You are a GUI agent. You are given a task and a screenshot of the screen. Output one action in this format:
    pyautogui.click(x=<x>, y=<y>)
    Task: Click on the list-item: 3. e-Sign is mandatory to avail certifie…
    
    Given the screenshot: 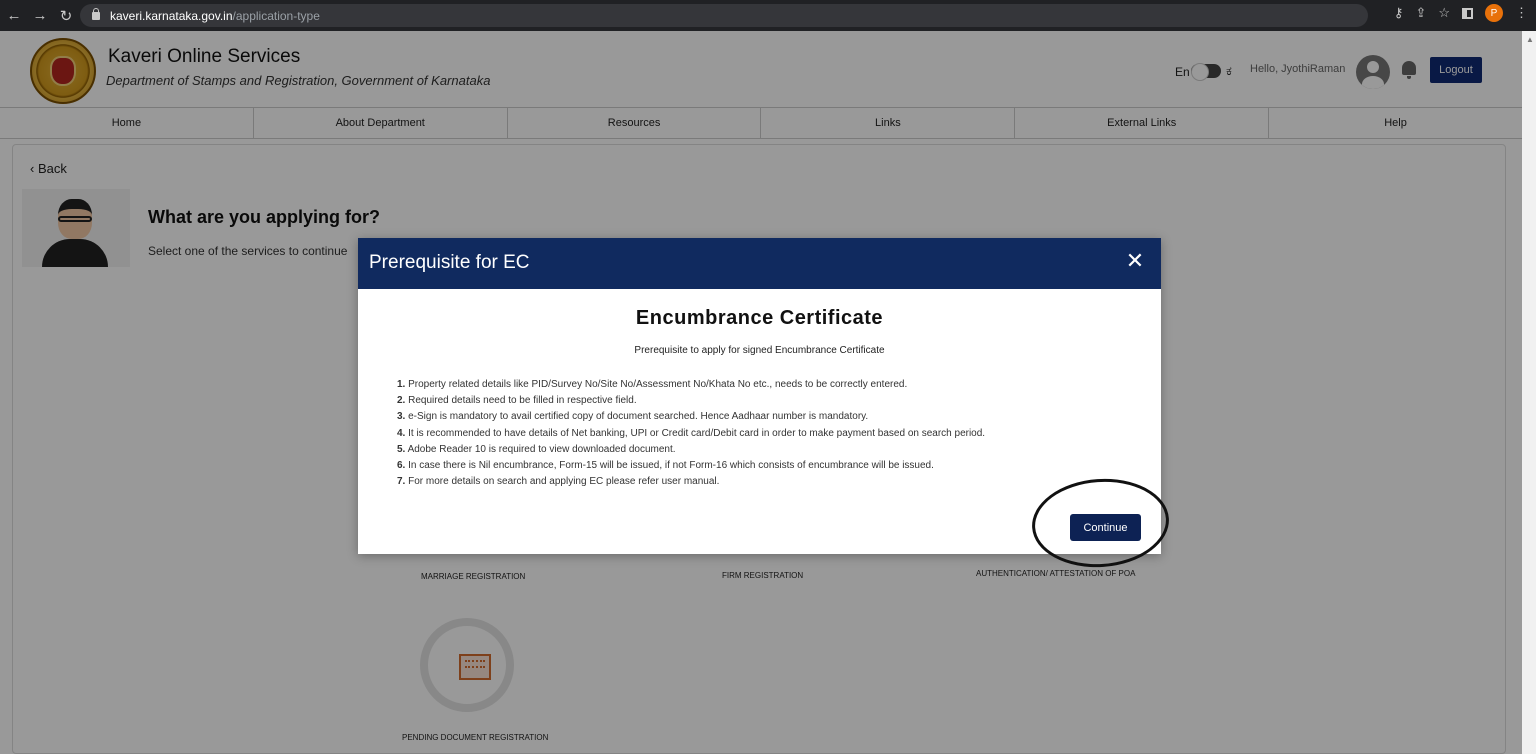 What is the action you would take?
    pyautogui.click(x=767, y=417)
    